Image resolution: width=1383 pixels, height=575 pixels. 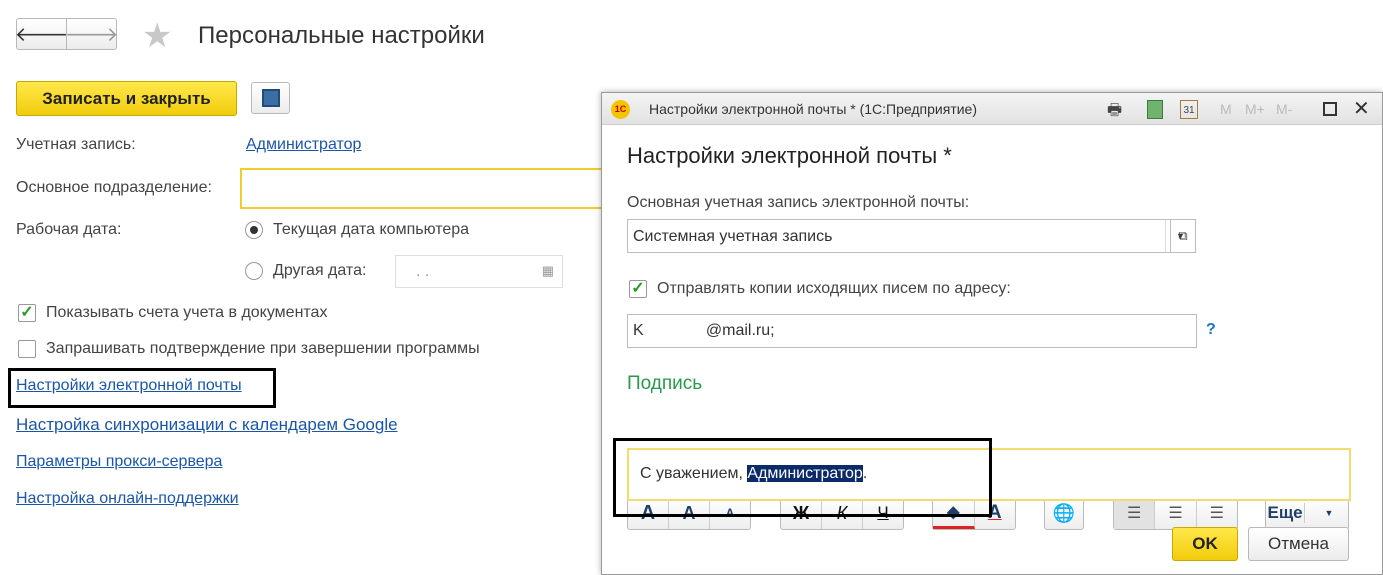 I want to click on print-icon: 🖶, so click(x=1114, y=112).